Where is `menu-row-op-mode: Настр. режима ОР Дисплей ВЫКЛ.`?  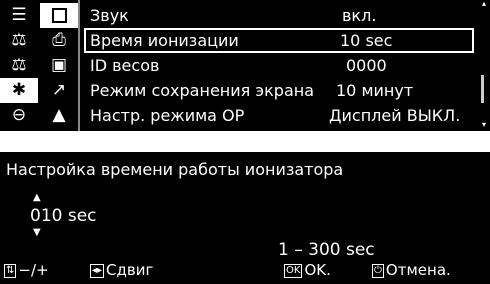 menu-row-op-mode: Настр. режима ОР Дисплей ВЫКЛ. is located at coordinates (279, 115).